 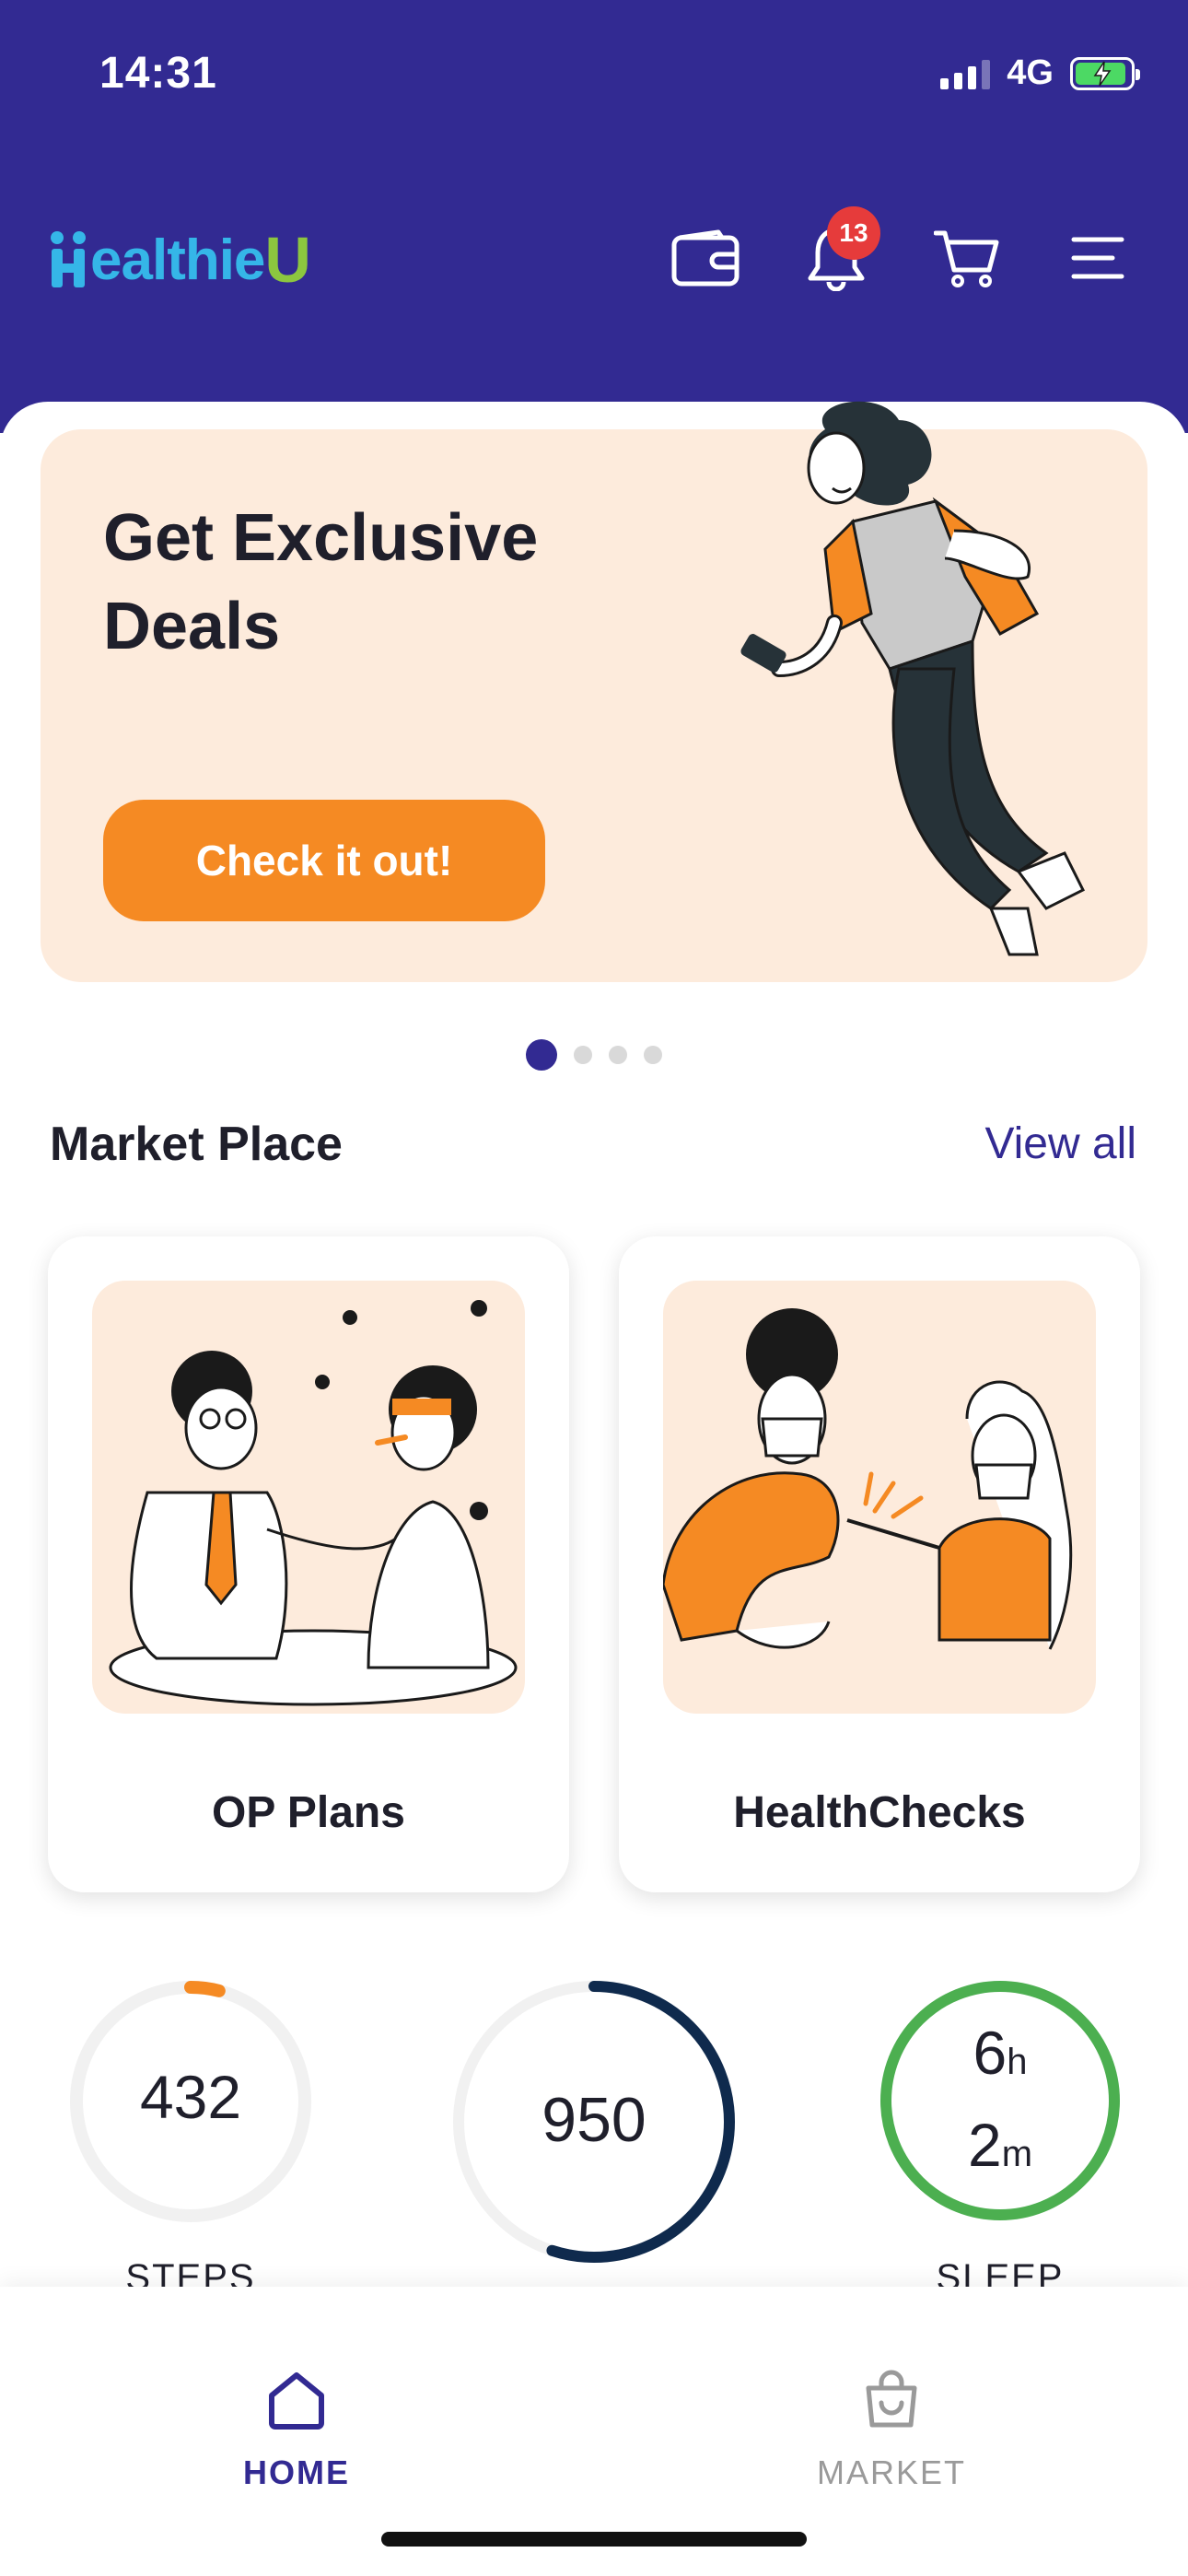 I want to click on healthchecks-card: HealthChecks, so click(x=879, y=1564).